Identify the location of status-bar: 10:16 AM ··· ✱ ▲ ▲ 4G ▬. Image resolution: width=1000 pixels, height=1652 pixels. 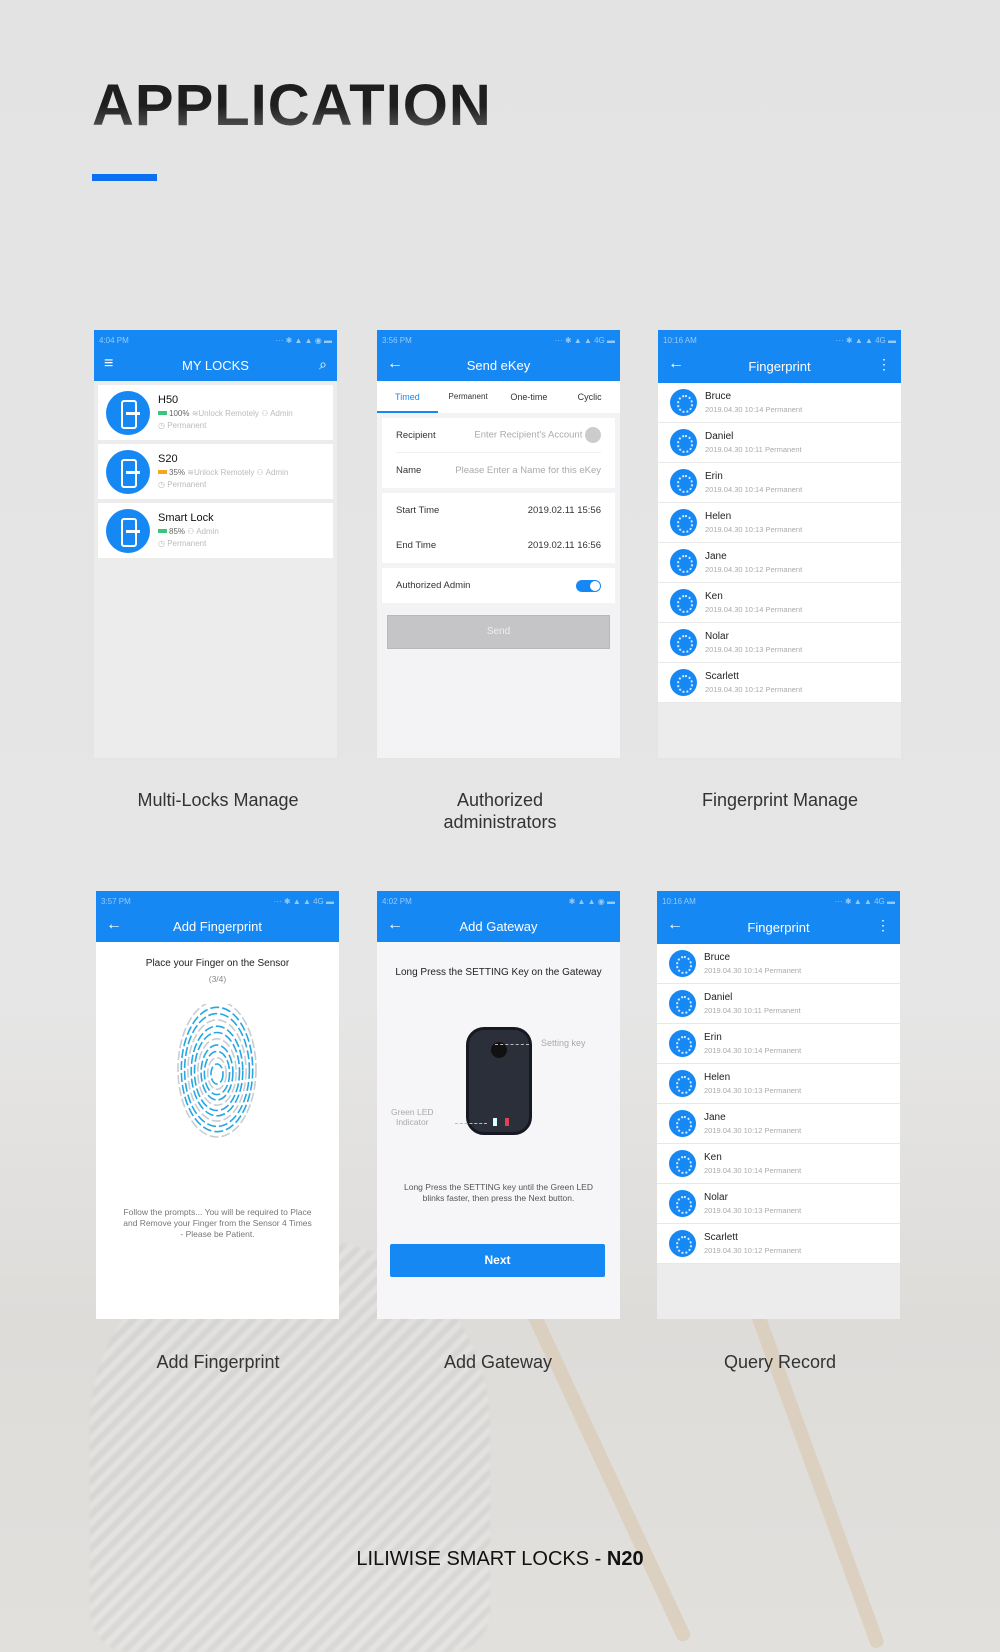
(779, 340).